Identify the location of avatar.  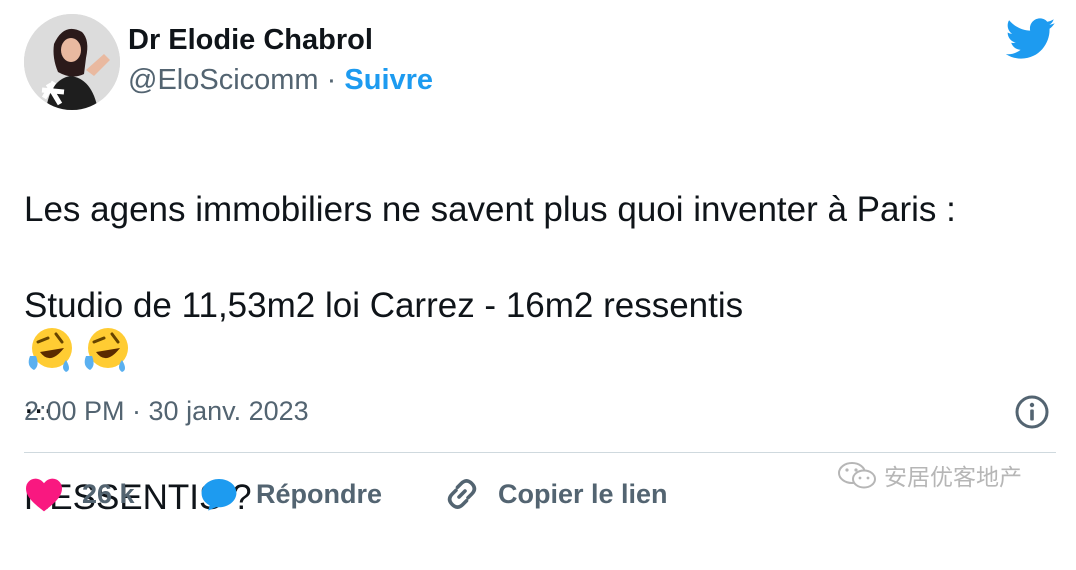
(72, 62).